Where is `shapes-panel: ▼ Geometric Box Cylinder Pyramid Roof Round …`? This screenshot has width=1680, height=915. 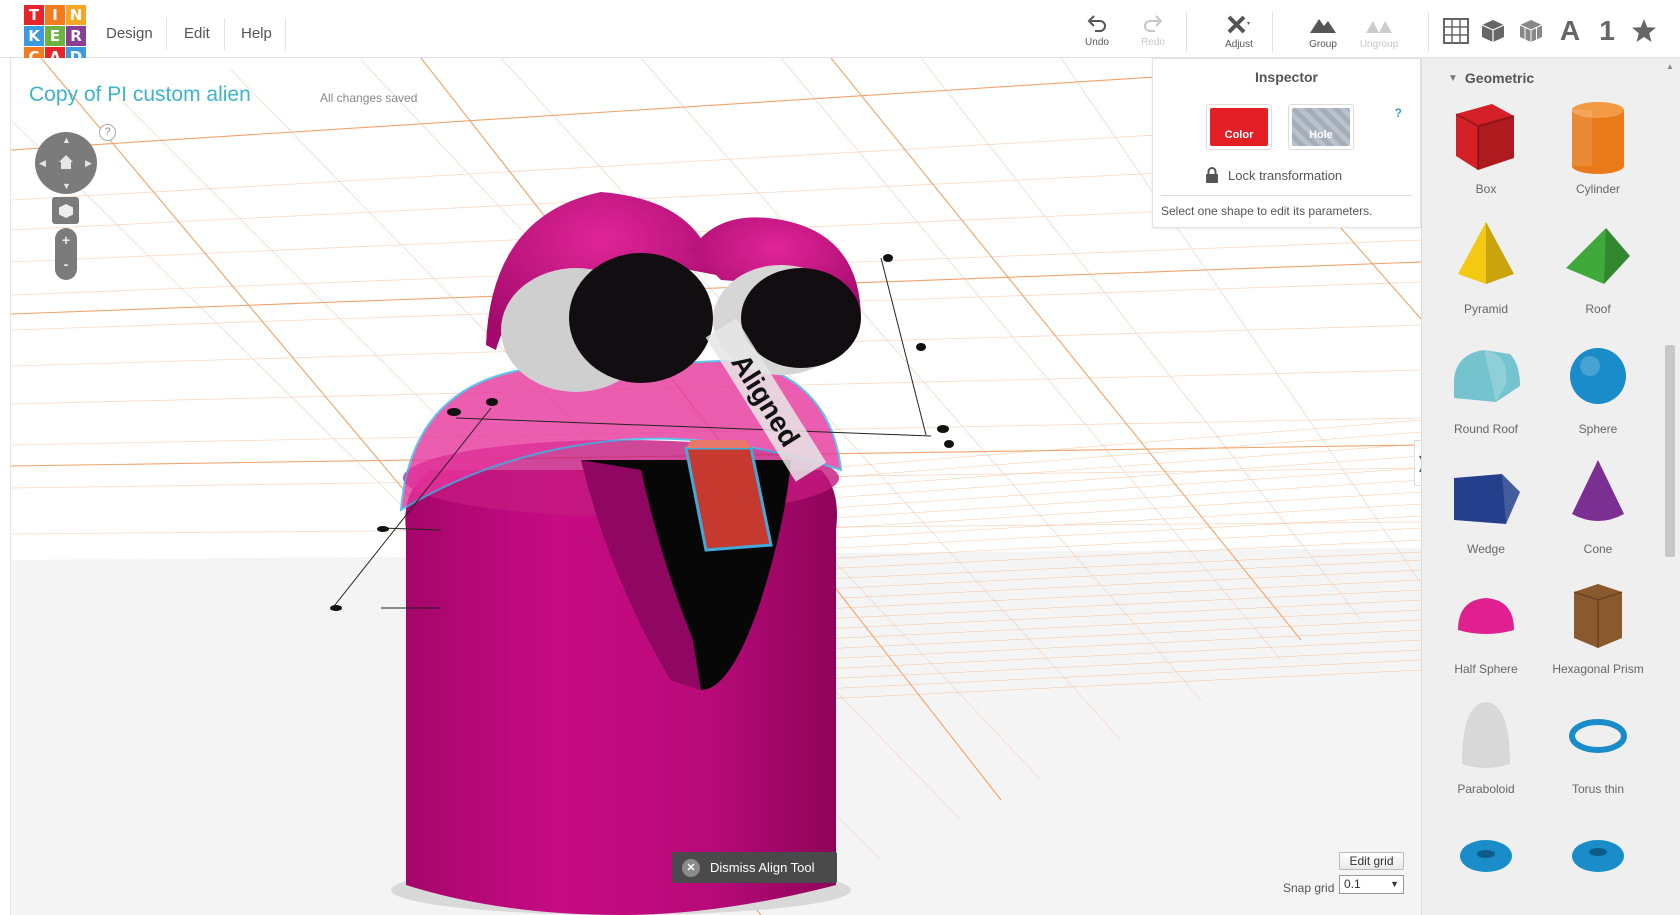
shapes-panel: ▼ Geometric Box Cylinder Pyramid Roof Round … is located at coordinates (1550, 486).